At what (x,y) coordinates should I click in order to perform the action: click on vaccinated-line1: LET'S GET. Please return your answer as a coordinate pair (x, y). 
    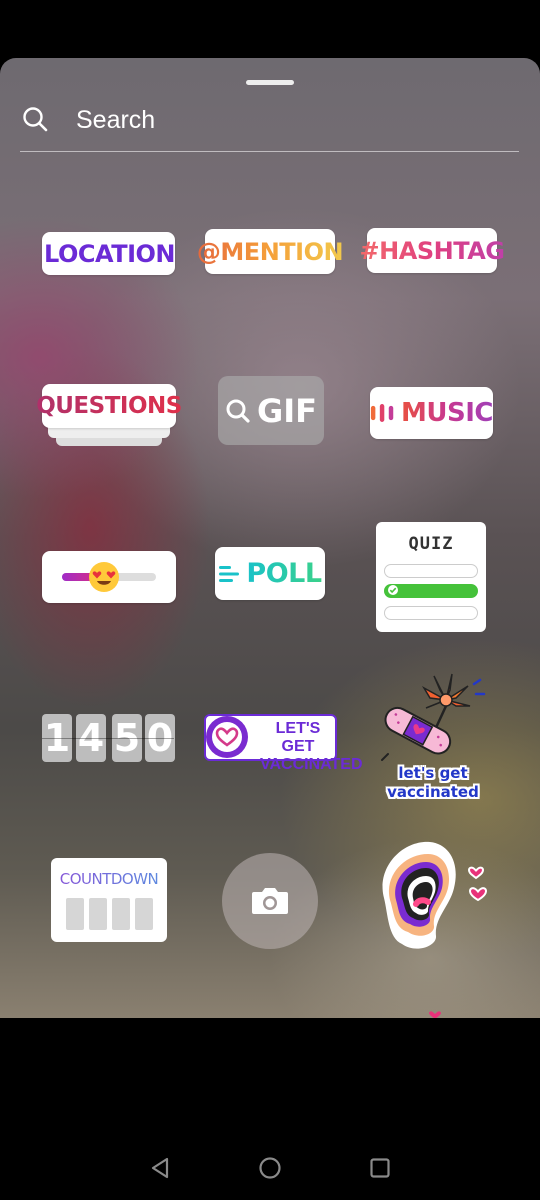
    Looking at the image, I should click on (298, 737).